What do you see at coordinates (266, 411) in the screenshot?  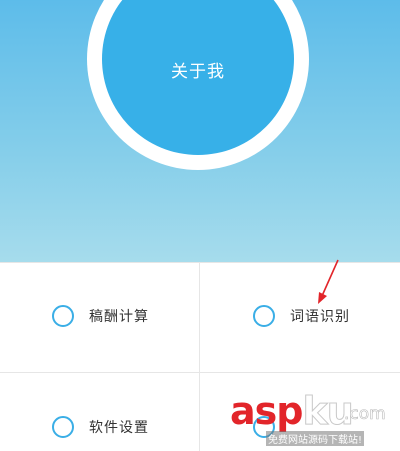 I see `watermark-brand-asp: asp` at bounding box center [266, 411].